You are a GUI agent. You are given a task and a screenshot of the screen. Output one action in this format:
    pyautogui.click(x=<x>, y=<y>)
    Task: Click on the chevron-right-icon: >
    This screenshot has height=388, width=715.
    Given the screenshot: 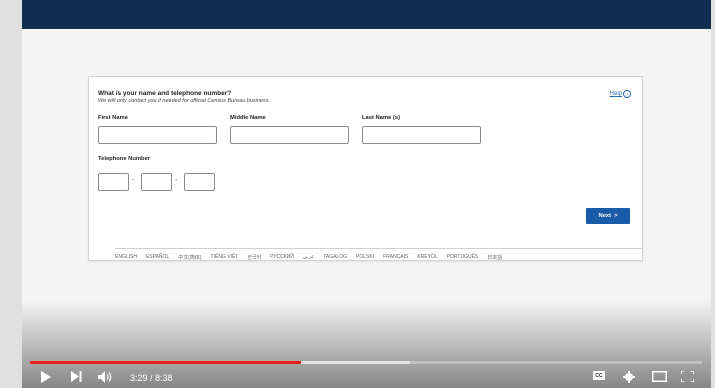 What is the action you would take?
    pyautogui.click(x=615, y=216)
    